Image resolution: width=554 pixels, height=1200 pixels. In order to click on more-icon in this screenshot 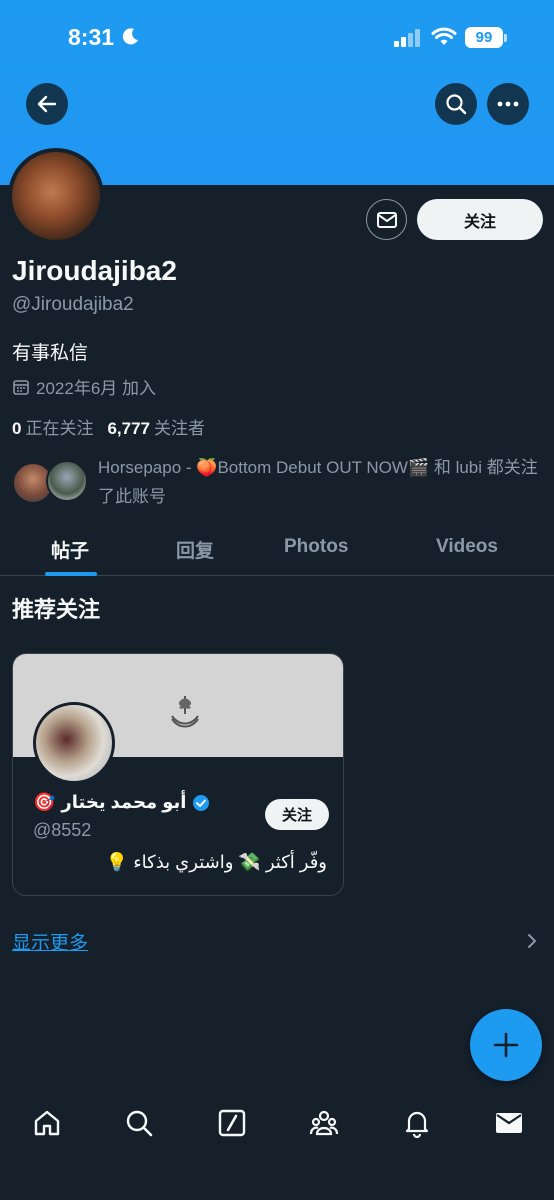, I will do `click(508, 104)`.